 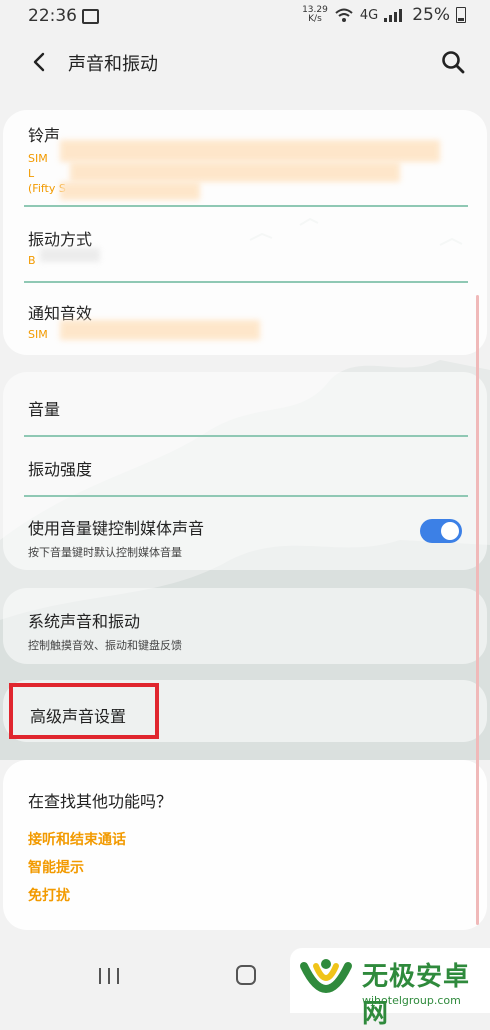 I want to click on media-volume-keys-desc: 按下音量键时默认控制媒体音量, so click(x=105, y=552).